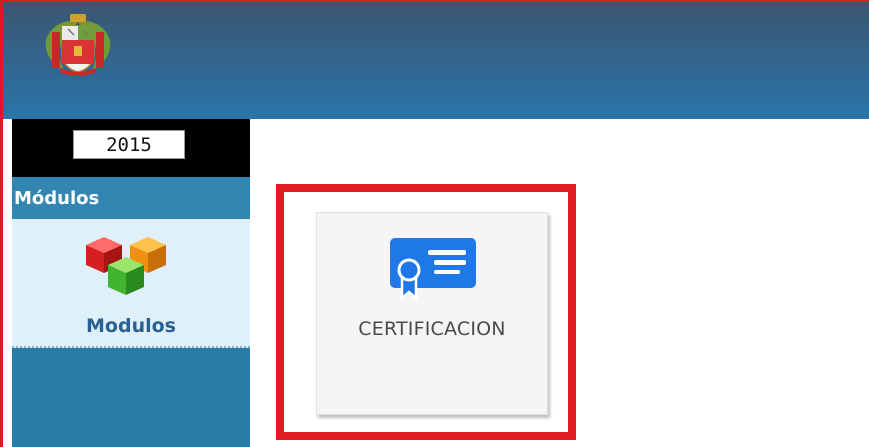 The width and height of the screenshot is (869, 447). What do you see at coordinates (126, 266) in the screenshot?
I see `cubes-icon` at bounding box center [126, 266].